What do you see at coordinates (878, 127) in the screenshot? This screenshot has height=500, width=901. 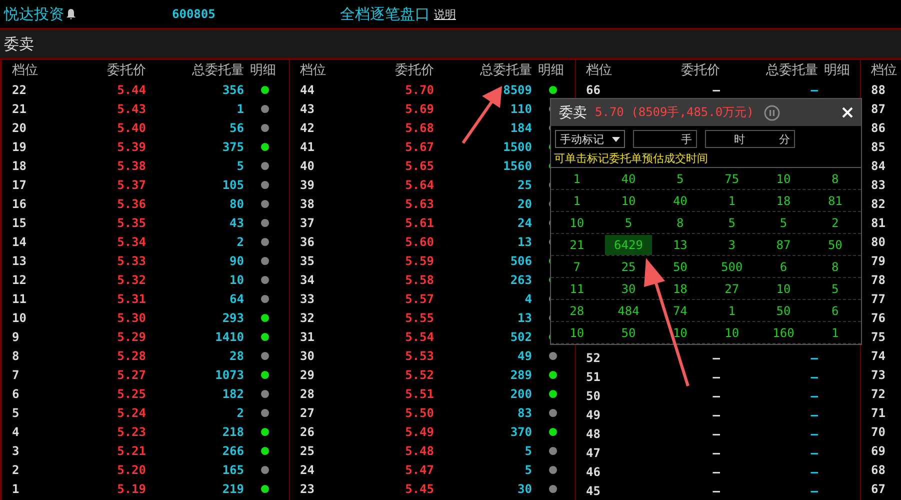 I see `tier-cell-text: 86` at bounding box center [878, 127].